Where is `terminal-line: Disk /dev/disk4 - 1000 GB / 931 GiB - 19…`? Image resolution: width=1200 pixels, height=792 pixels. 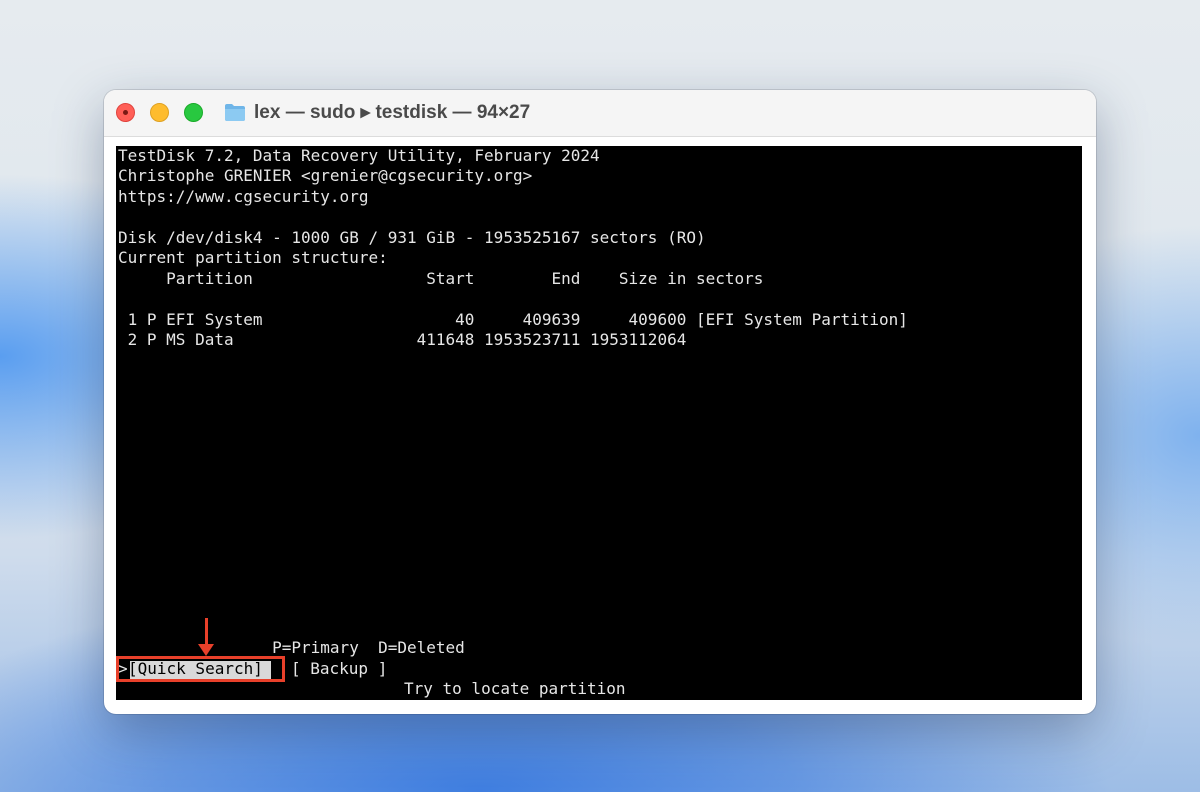
terminal-line: Disk /dev/disk4 - 1000 GB / 931 GiB - 19… is located at coordinates (412, 237).